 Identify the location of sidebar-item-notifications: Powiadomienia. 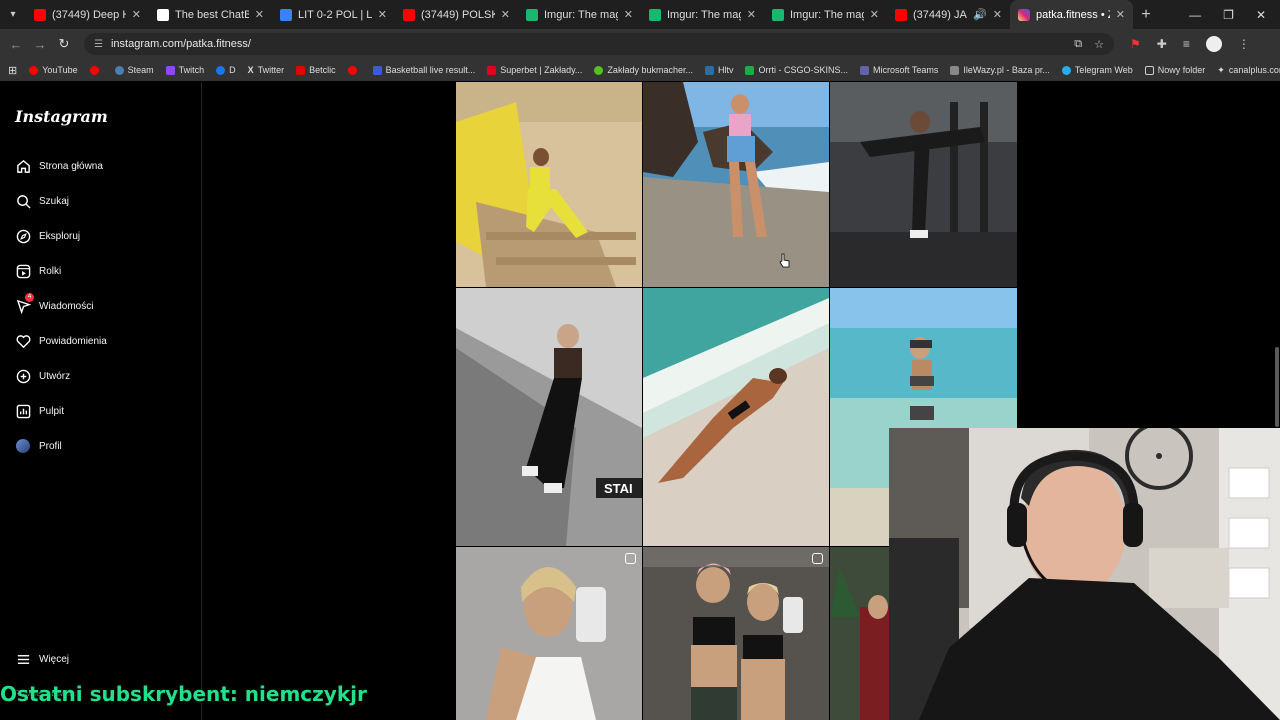
(61, 341).